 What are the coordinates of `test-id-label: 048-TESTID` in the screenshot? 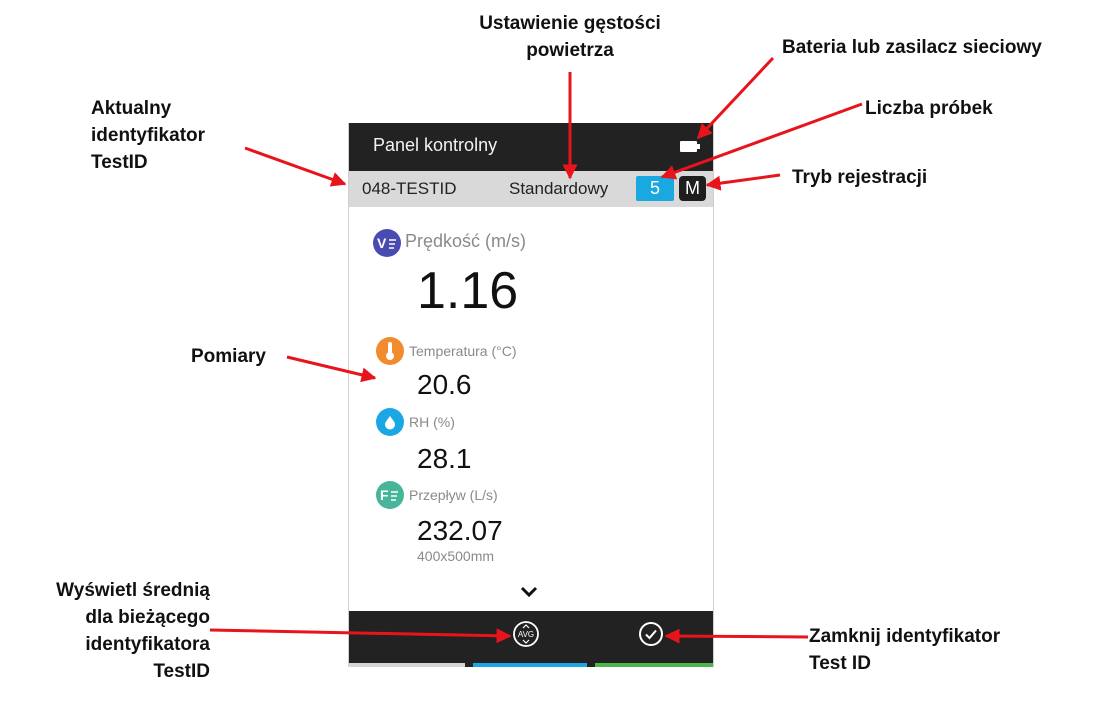 It's located at (409, 189).